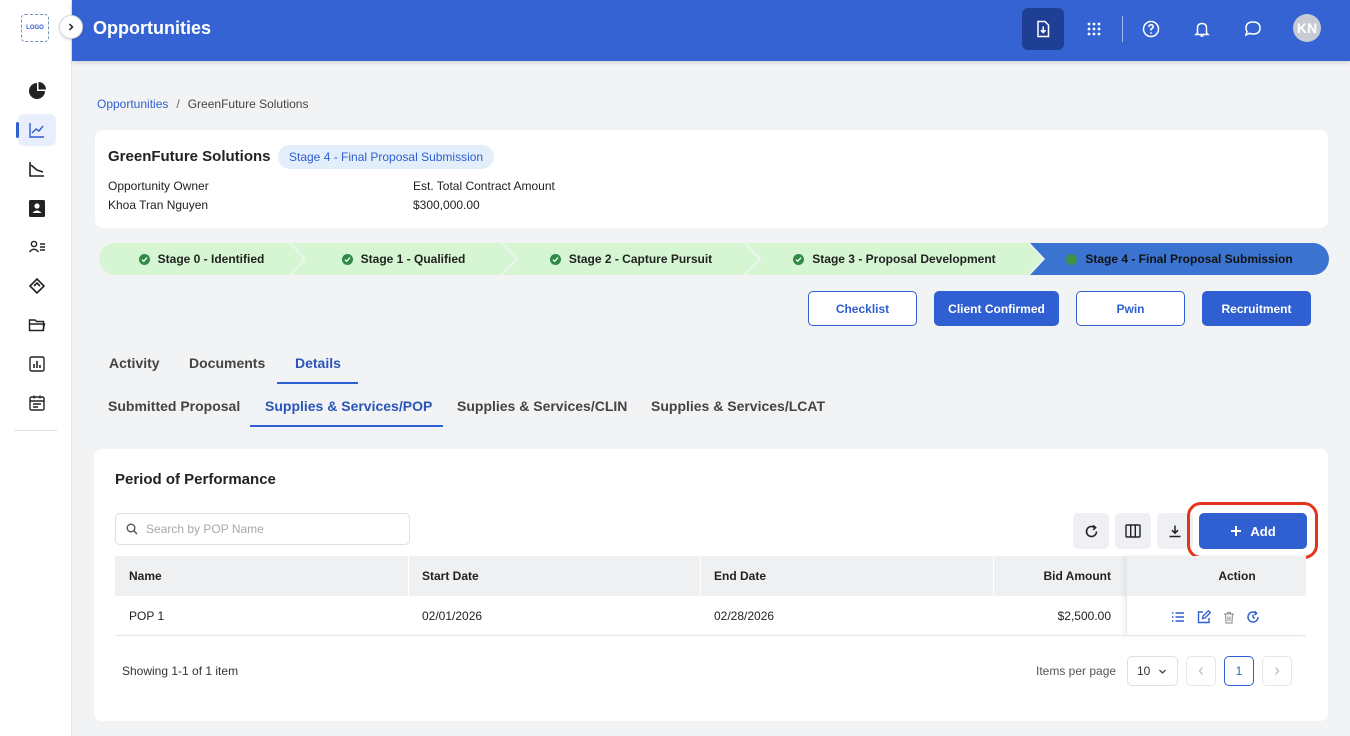 The width and height of the screenshot is (1350, 736). Describe the element at coordinates (1076, 671) in the screenshot. I see `items-per-page-label: Items per page` at that location.